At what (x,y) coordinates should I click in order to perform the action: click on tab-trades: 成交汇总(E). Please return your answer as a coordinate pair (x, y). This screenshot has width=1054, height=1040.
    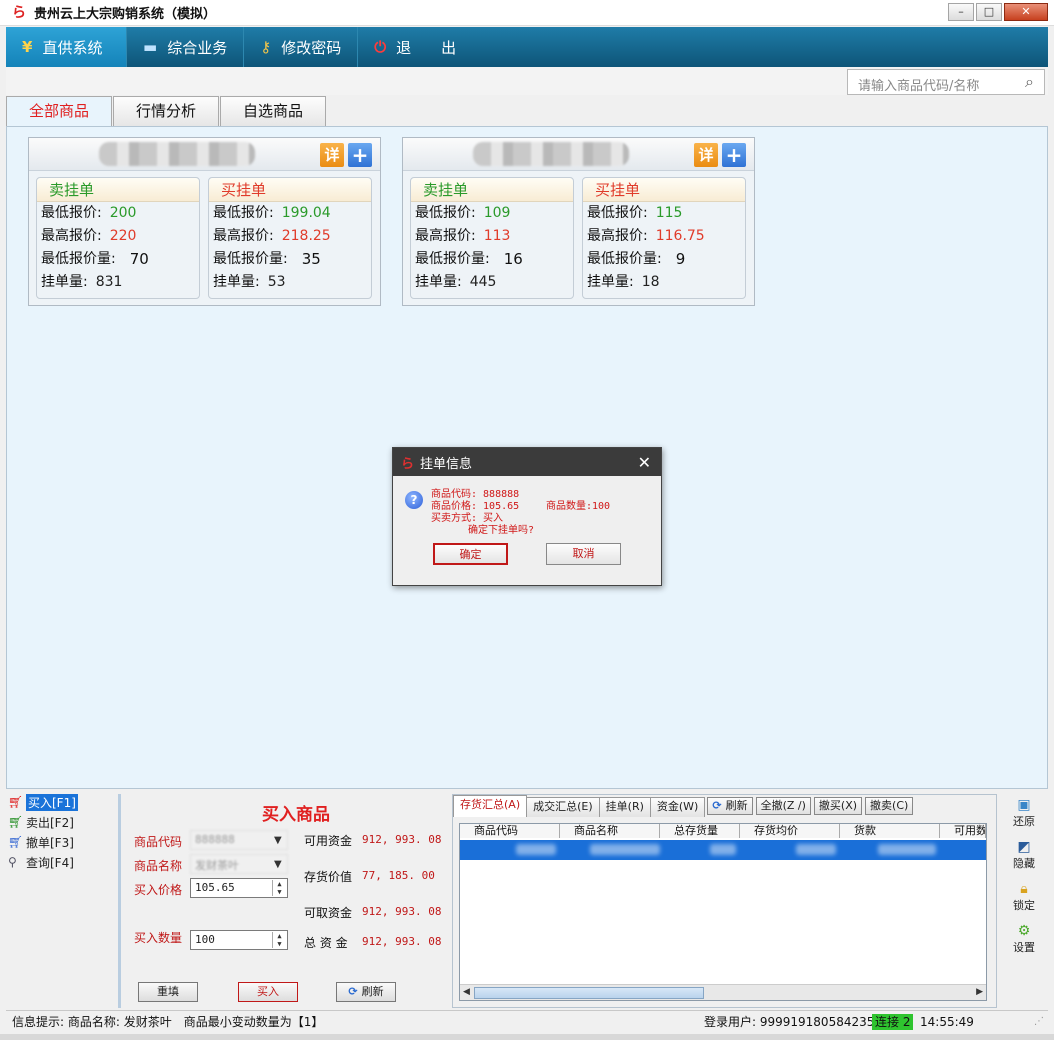
    Looking at the image, I should click on (563, 807).